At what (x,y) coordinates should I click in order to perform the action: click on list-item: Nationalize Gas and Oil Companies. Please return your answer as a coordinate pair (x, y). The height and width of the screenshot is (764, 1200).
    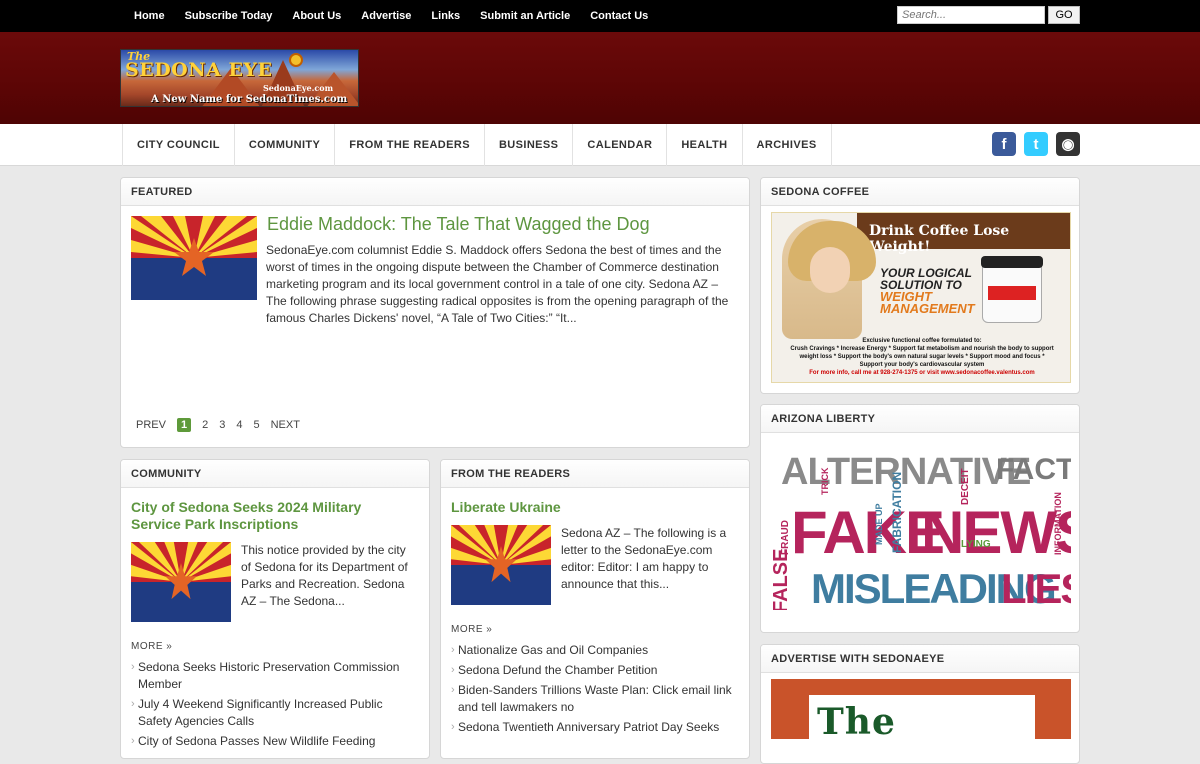
    Looking at the image, I should click on (596, 650).